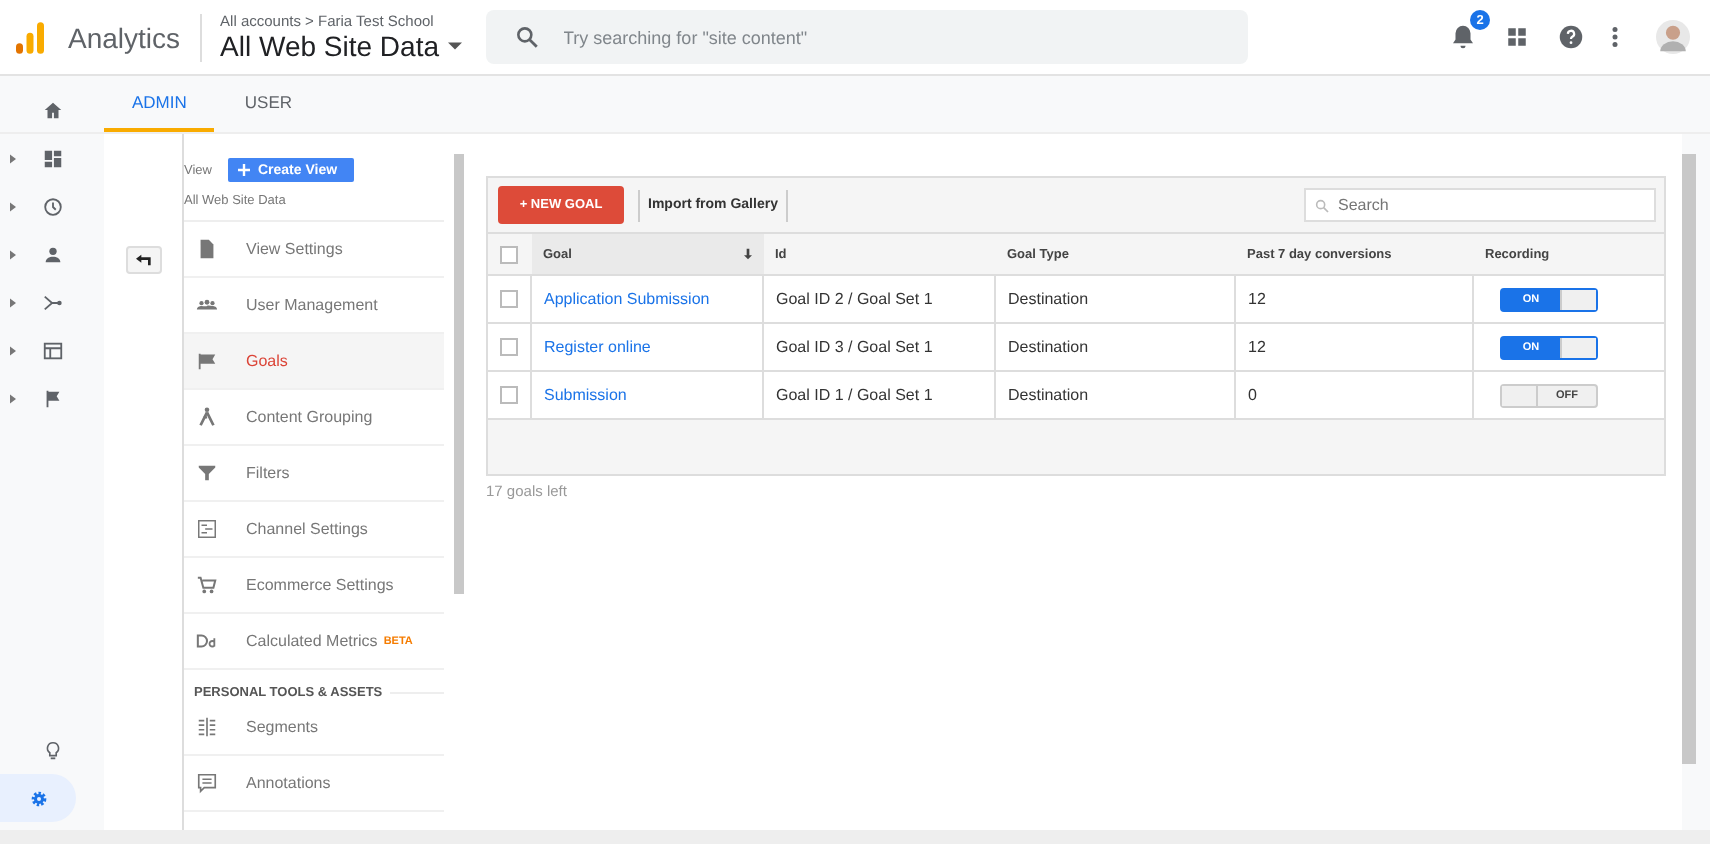  I want to click on product-name: Analytics, so click(124, 37).